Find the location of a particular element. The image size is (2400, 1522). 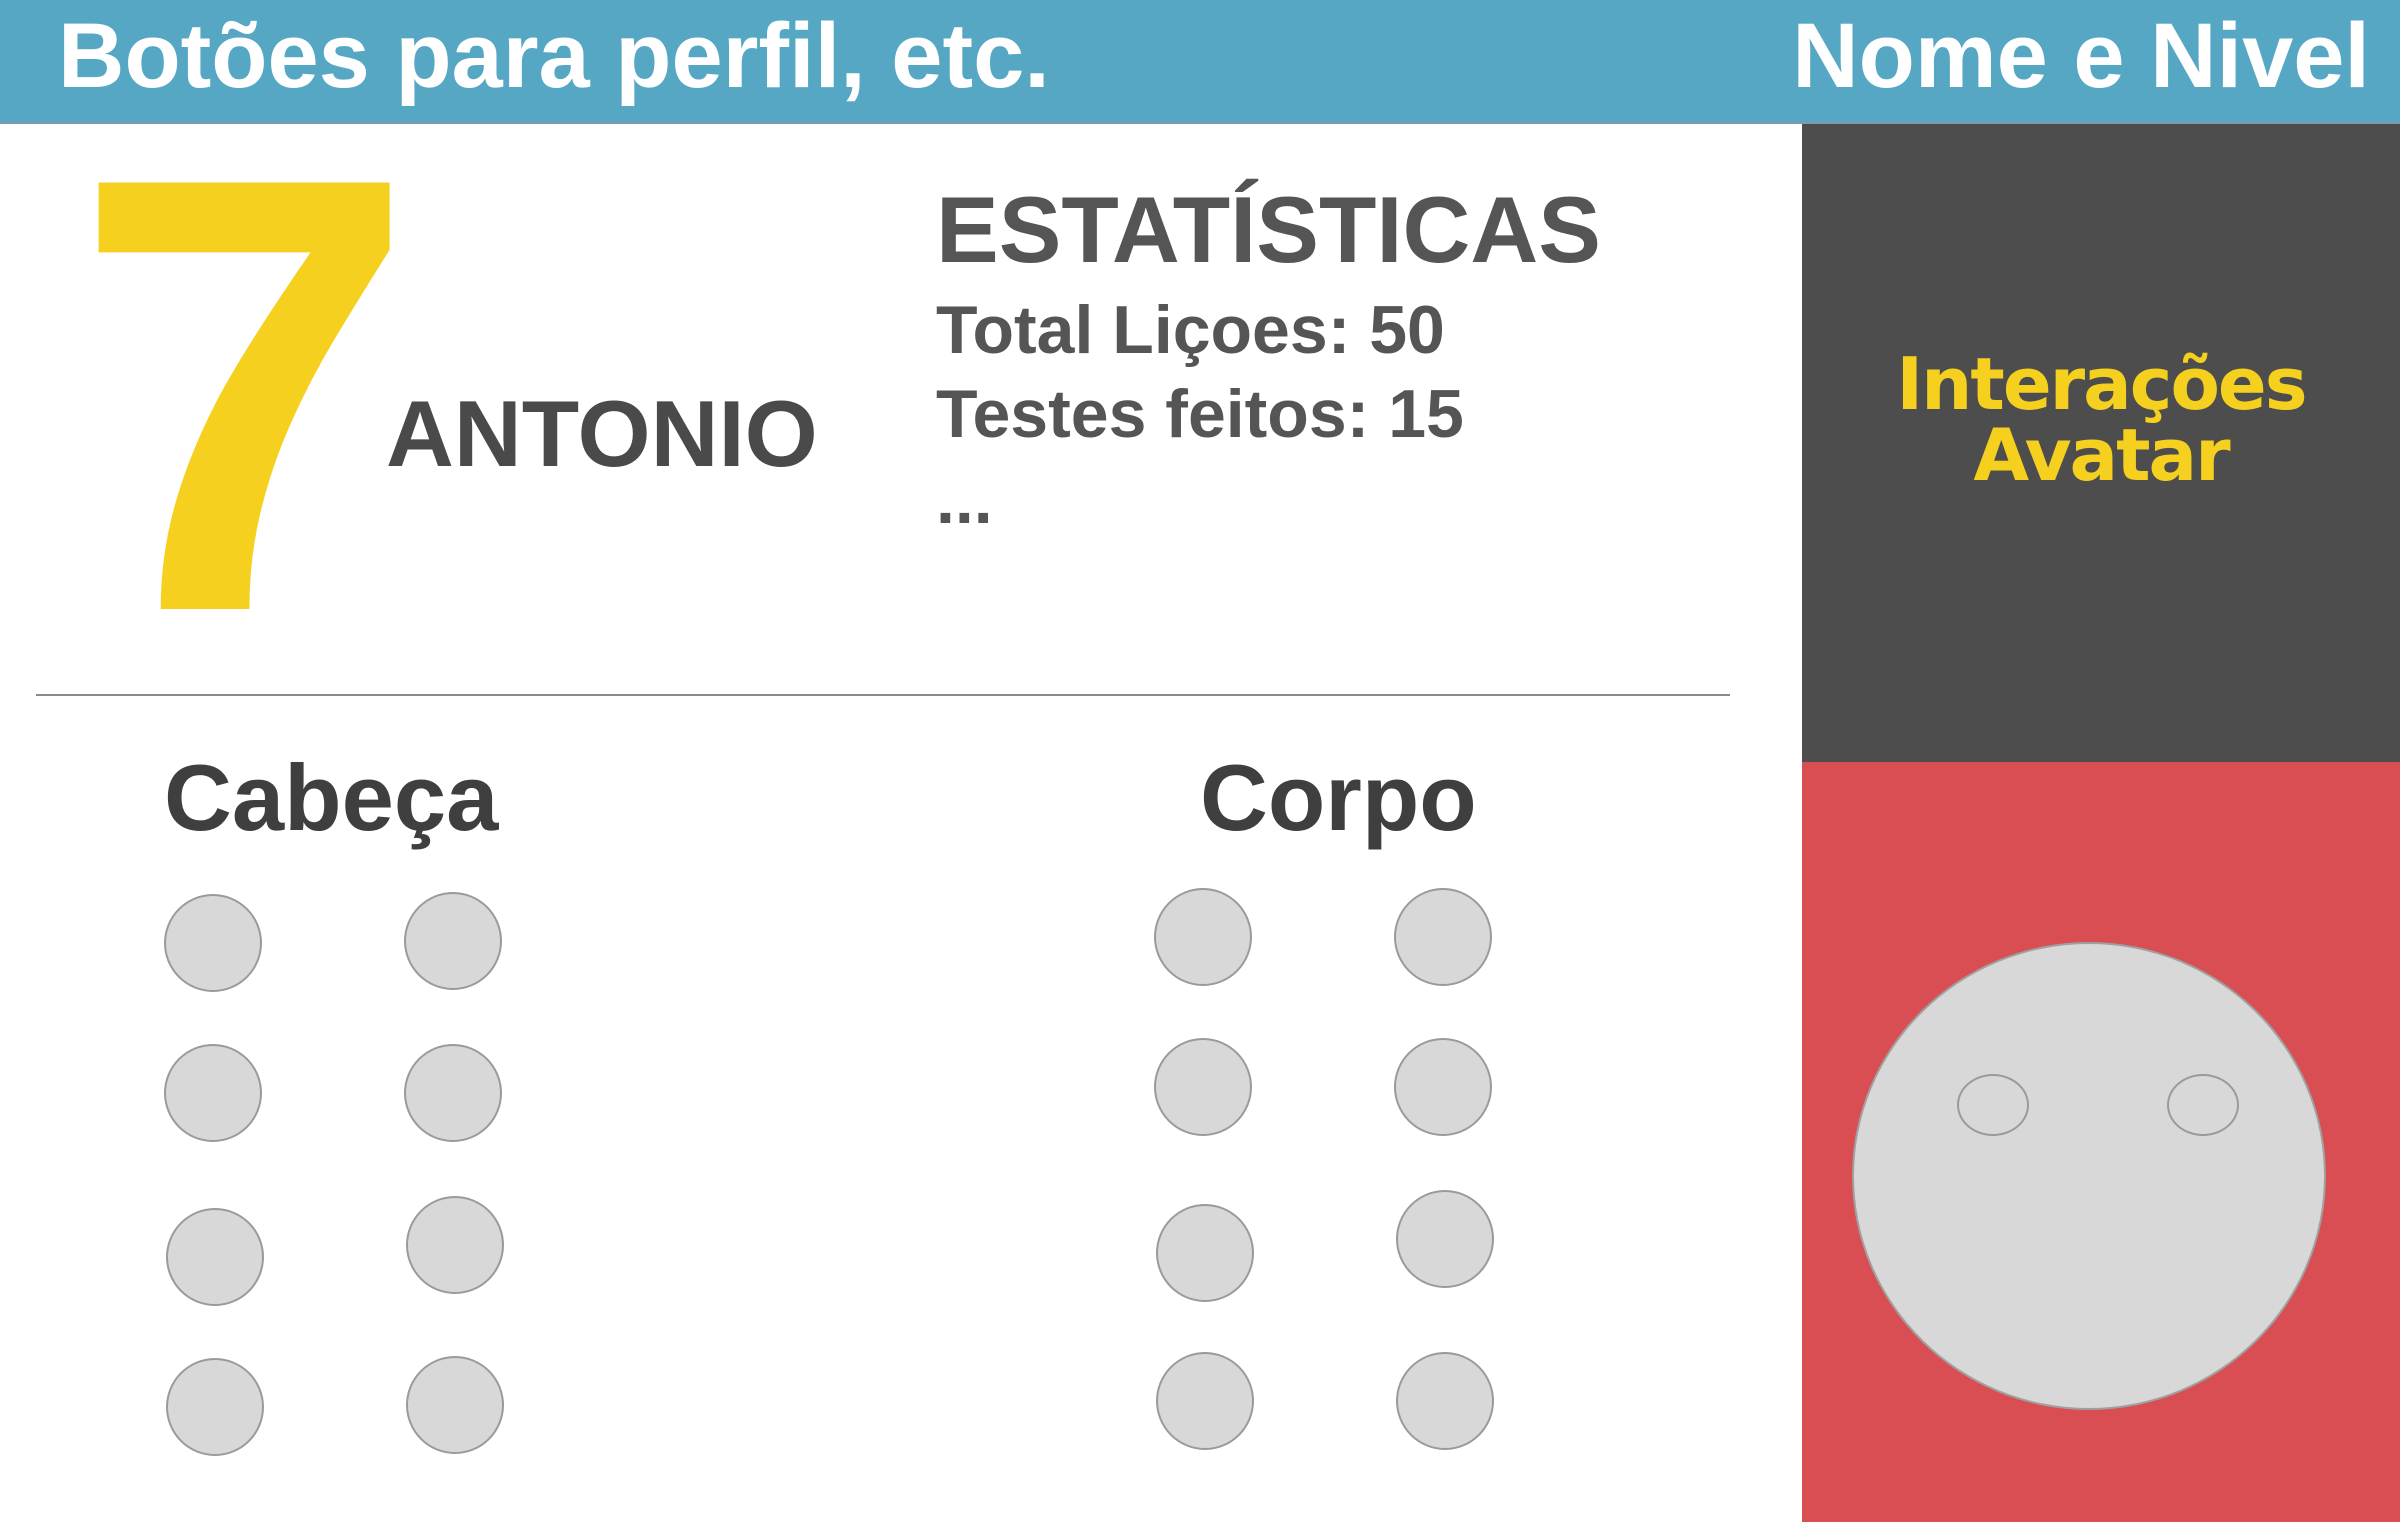

avatar-right-eye is located at coordinates (2203, 1105).